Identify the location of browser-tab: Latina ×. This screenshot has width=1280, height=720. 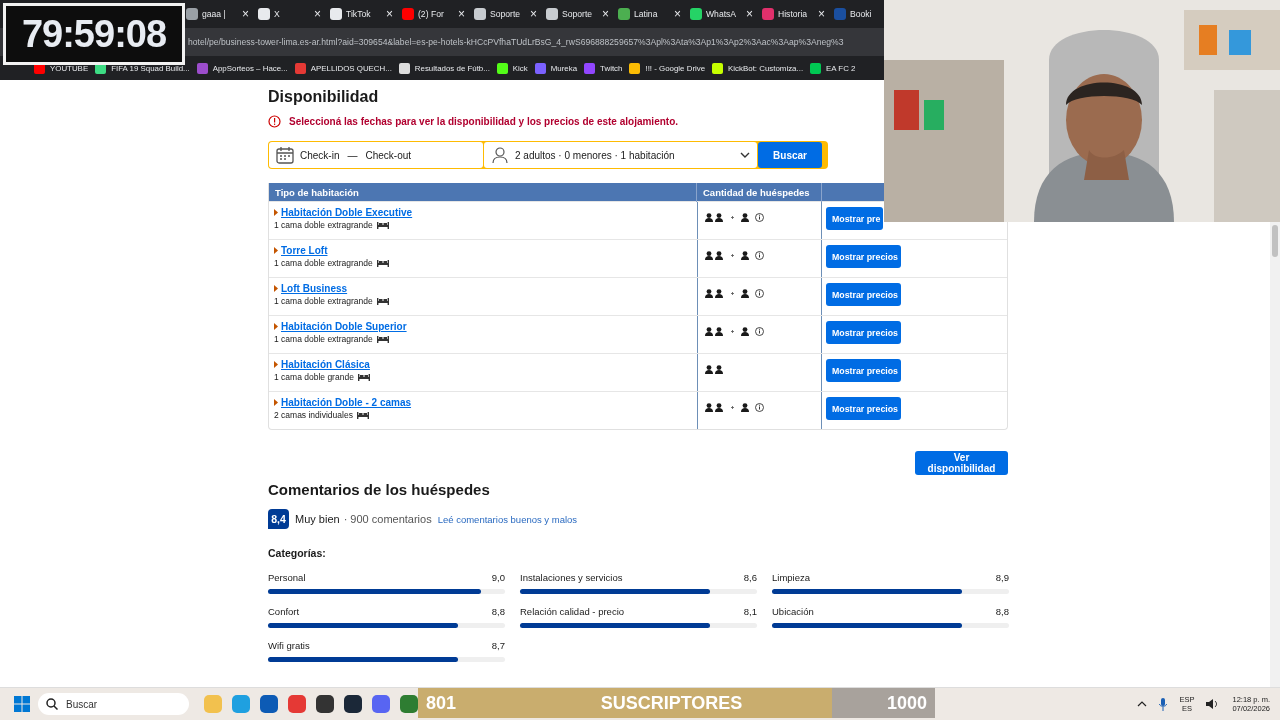
(650, 14).